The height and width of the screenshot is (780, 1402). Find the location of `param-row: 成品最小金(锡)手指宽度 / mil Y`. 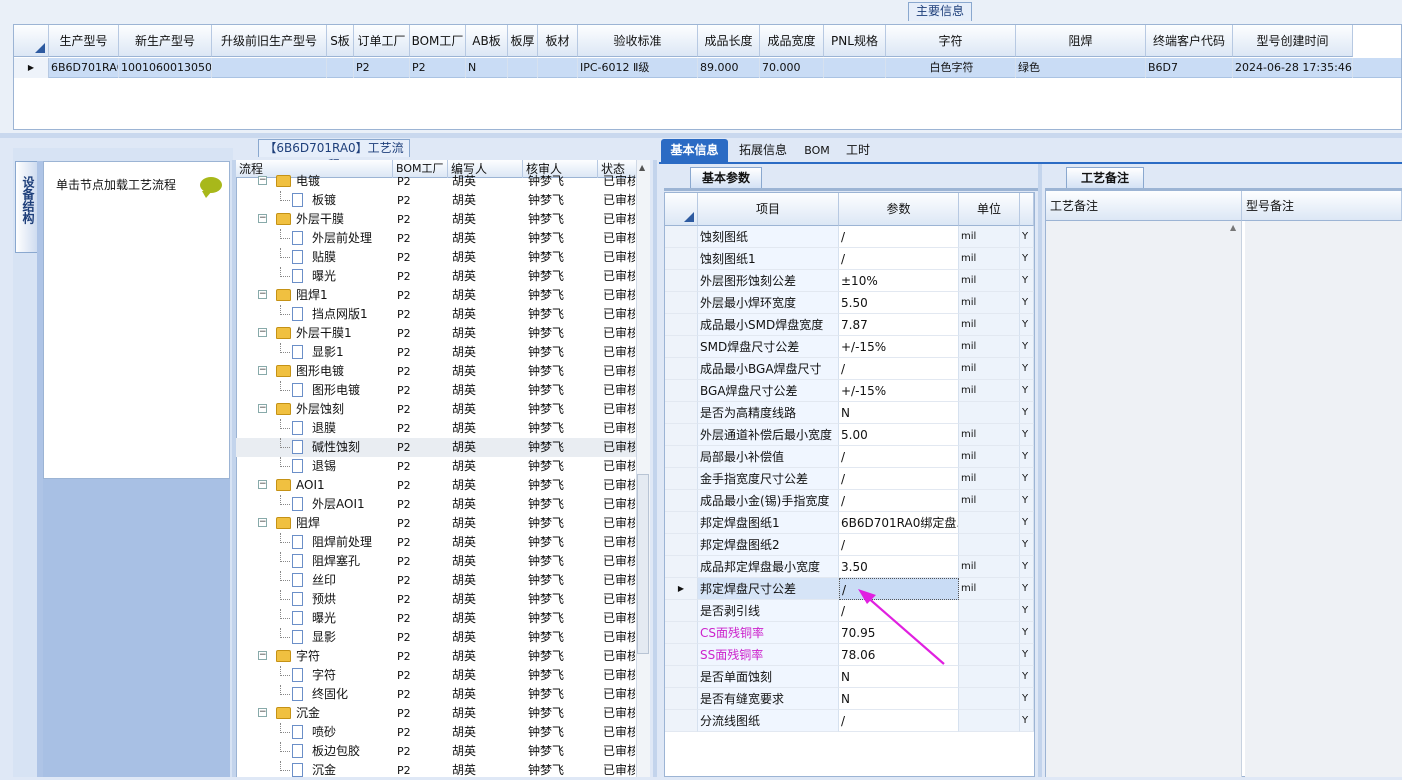

param-row: 成品最小金(锡)手指宽度 / mil Y is located at coordinates (849, 501).